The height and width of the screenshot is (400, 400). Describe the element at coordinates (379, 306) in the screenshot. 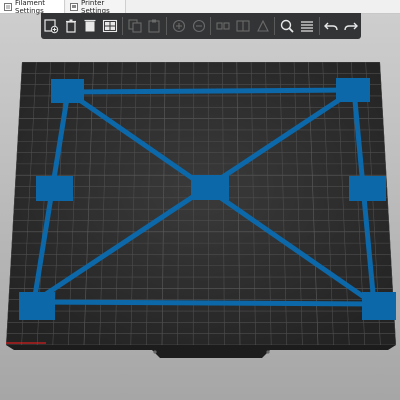

I see `corner-pad-bottom-right` at that location.